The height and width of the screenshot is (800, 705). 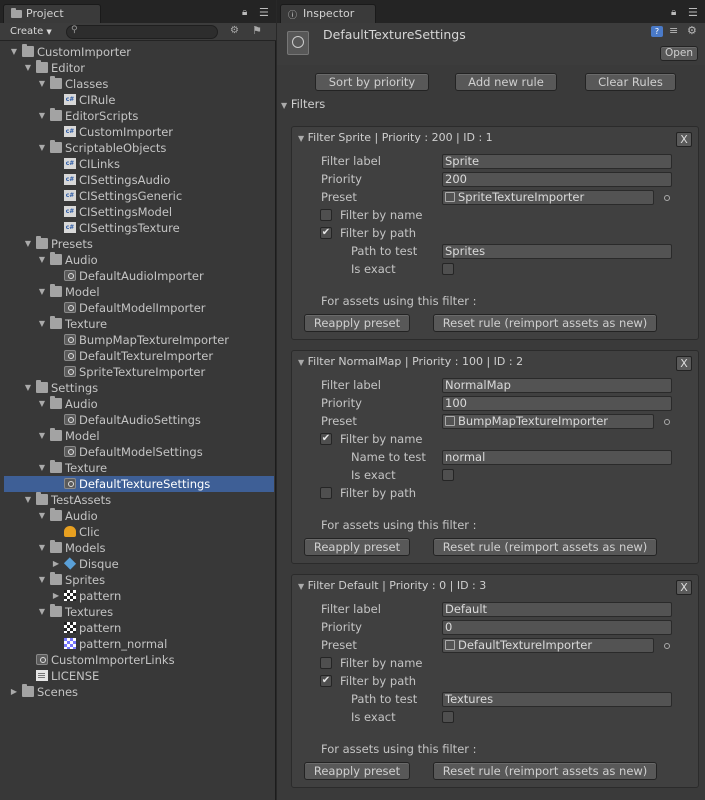 I want to click on clear-rules-button: Clear Rules, so click(x=630, y=82).